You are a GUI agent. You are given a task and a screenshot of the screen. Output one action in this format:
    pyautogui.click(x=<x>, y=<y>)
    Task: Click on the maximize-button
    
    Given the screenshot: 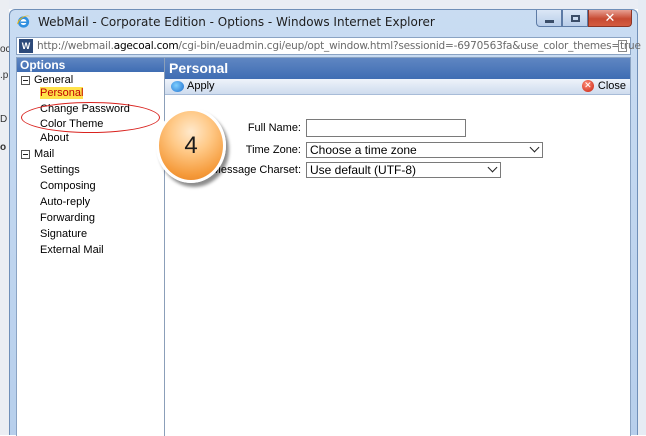 What is the action you would take?
    pyautogui.click(x=575, y=18)
    